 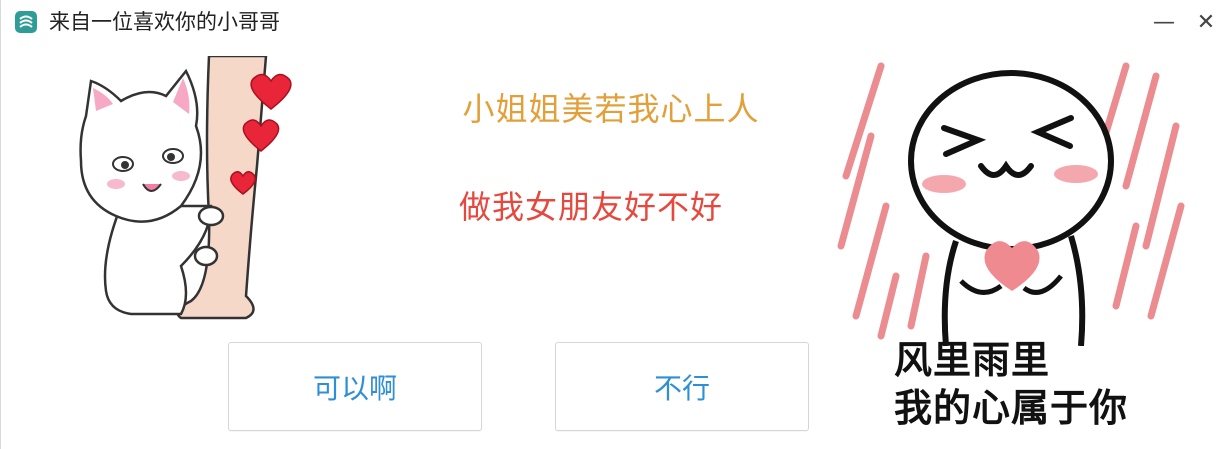 What do you see at coordinates (682, 386) in the screenshot?
I see `no-button: 不行` at bounding box center [682, 386].